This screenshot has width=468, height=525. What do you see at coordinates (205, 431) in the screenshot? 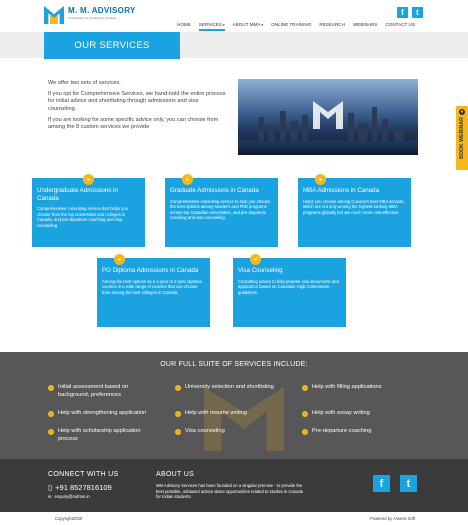
I see `suite-item-label: Visa counseling` at bounding box center [205, 431].